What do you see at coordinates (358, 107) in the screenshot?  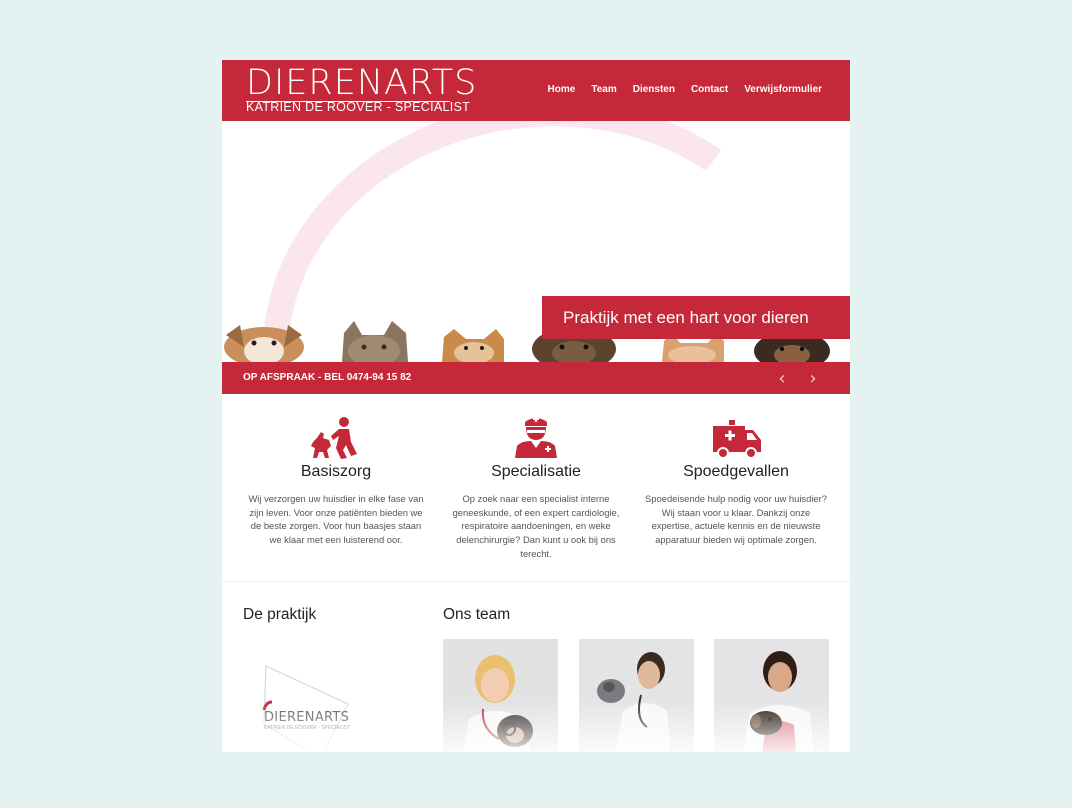 I see `brand-subtitle: KATRIEN DE ROOVER - SPECIALIST` at bounding box center [358, 107].